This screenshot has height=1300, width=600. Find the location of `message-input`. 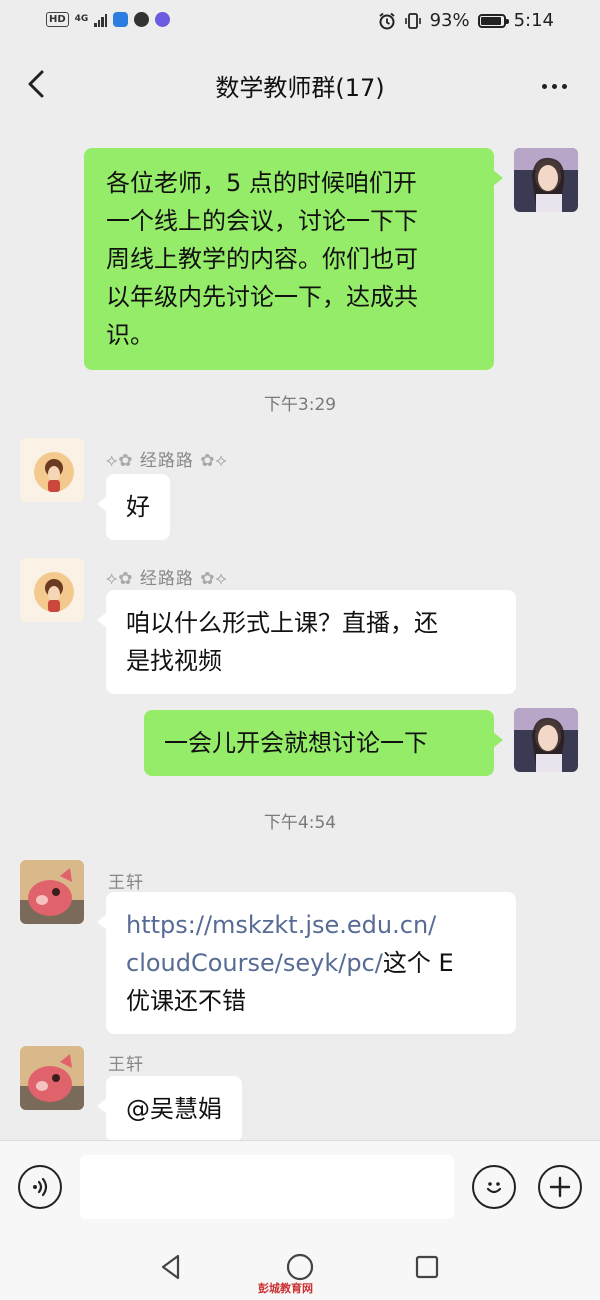

message-input is located at coordinates (267, 1187).